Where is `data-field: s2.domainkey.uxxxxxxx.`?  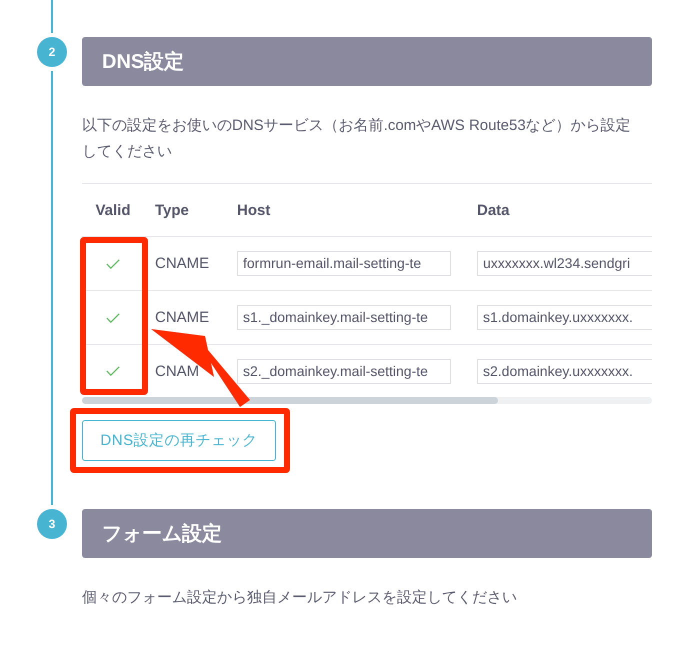
data-field: s2.domainkey.uxxxxxxx. is located at coordinates (564, 371).